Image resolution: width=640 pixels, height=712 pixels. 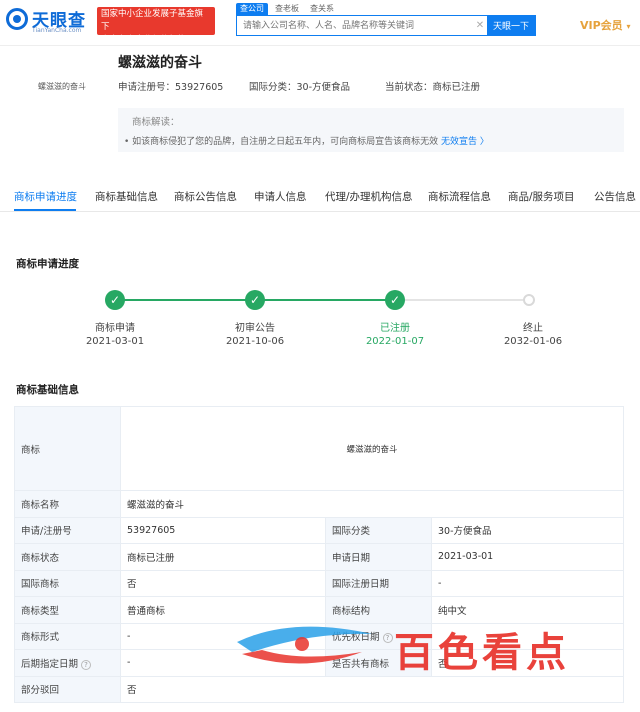 I want to click on table-row: 商标状态 商标已注册 申请日期 2021-03-01, so click(x=319, y=557).